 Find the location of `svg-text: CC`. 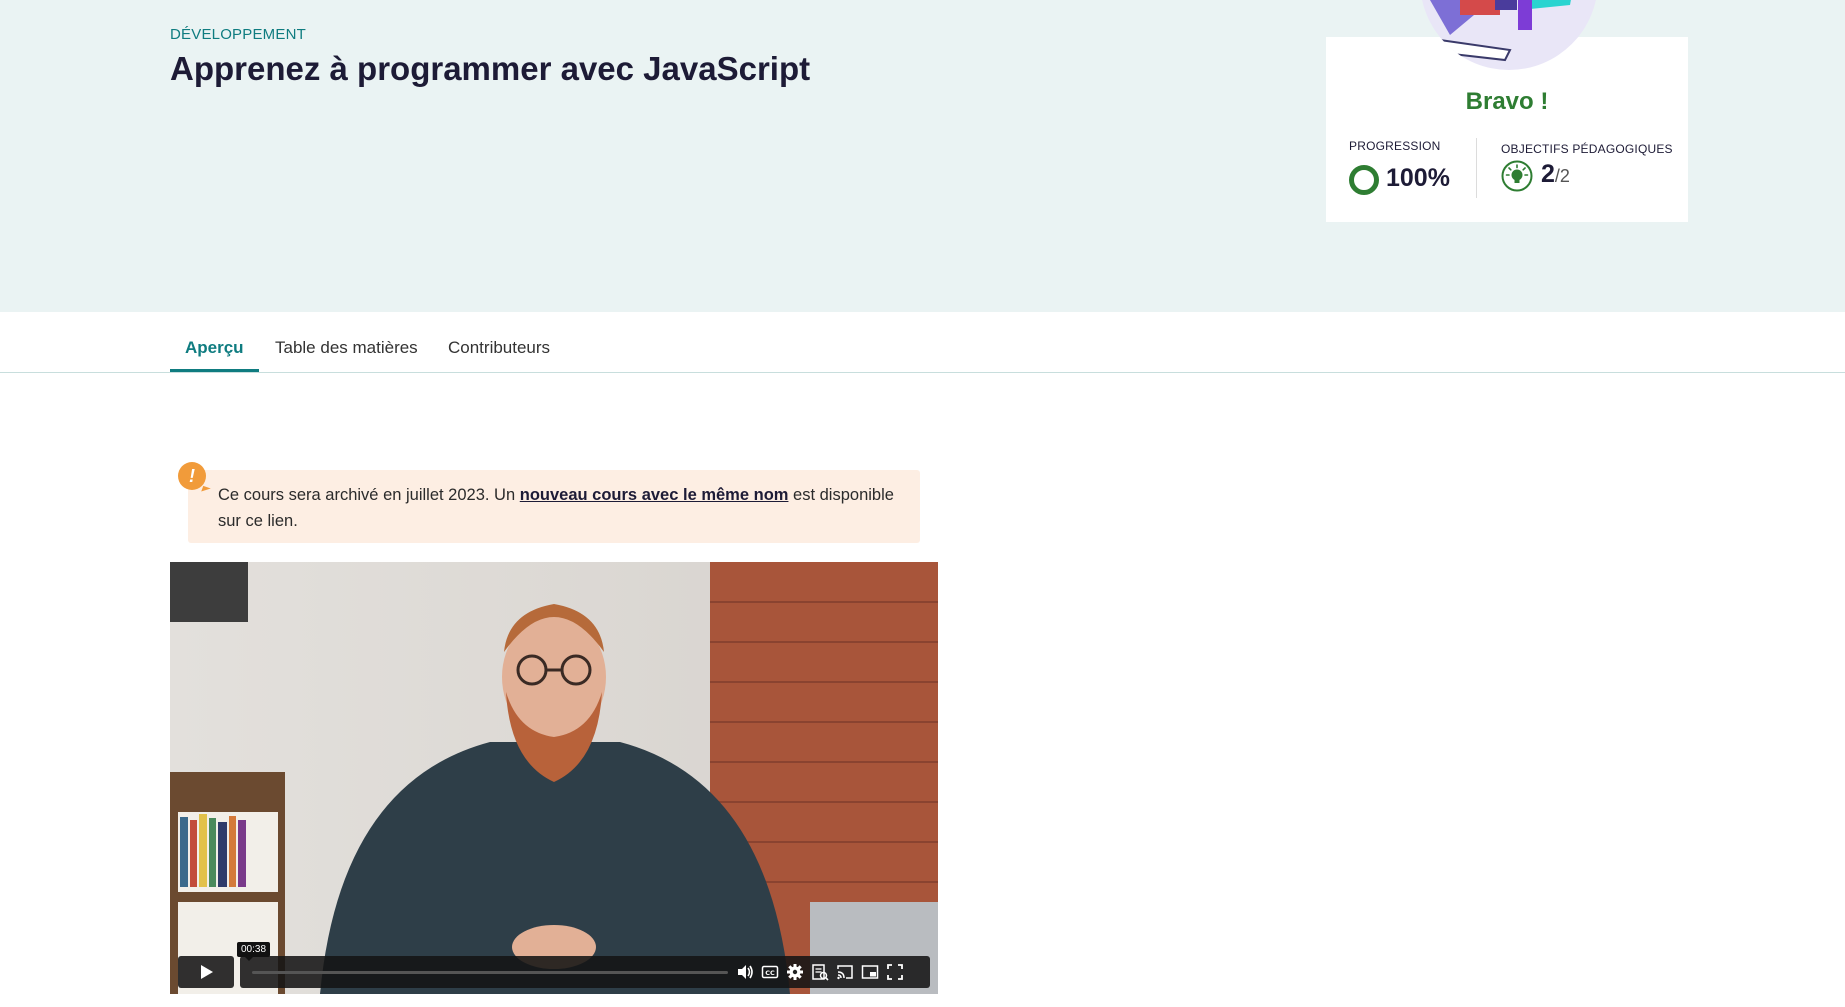

svg-text: CC is located at coordinates (770, 973).